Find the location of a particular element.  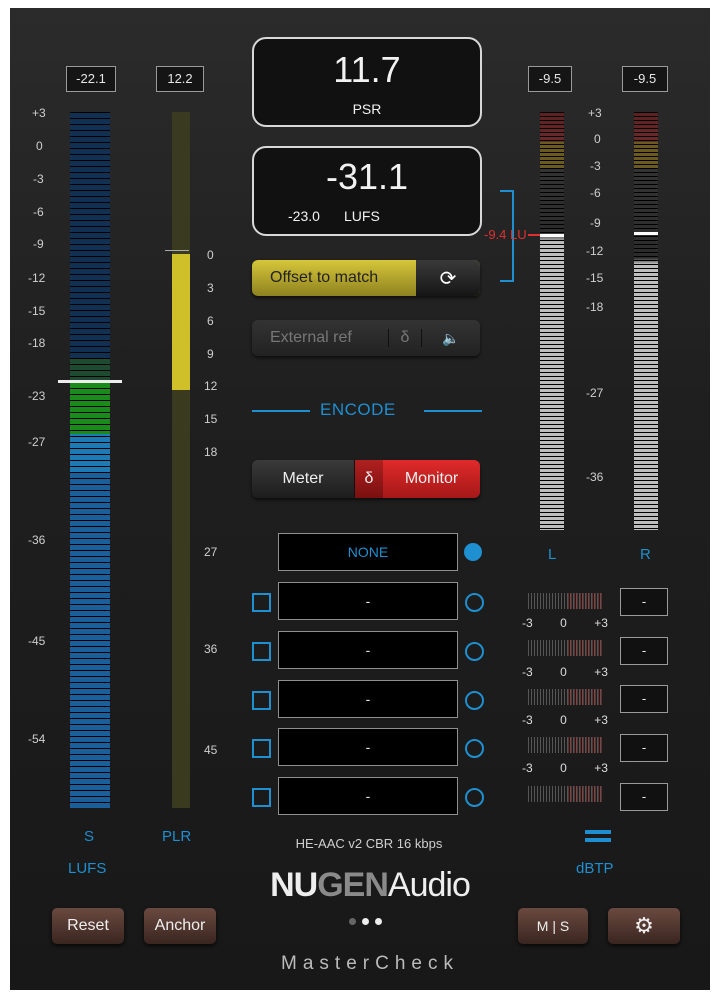

ms-button: M | S is located at coordinates (553, 926).